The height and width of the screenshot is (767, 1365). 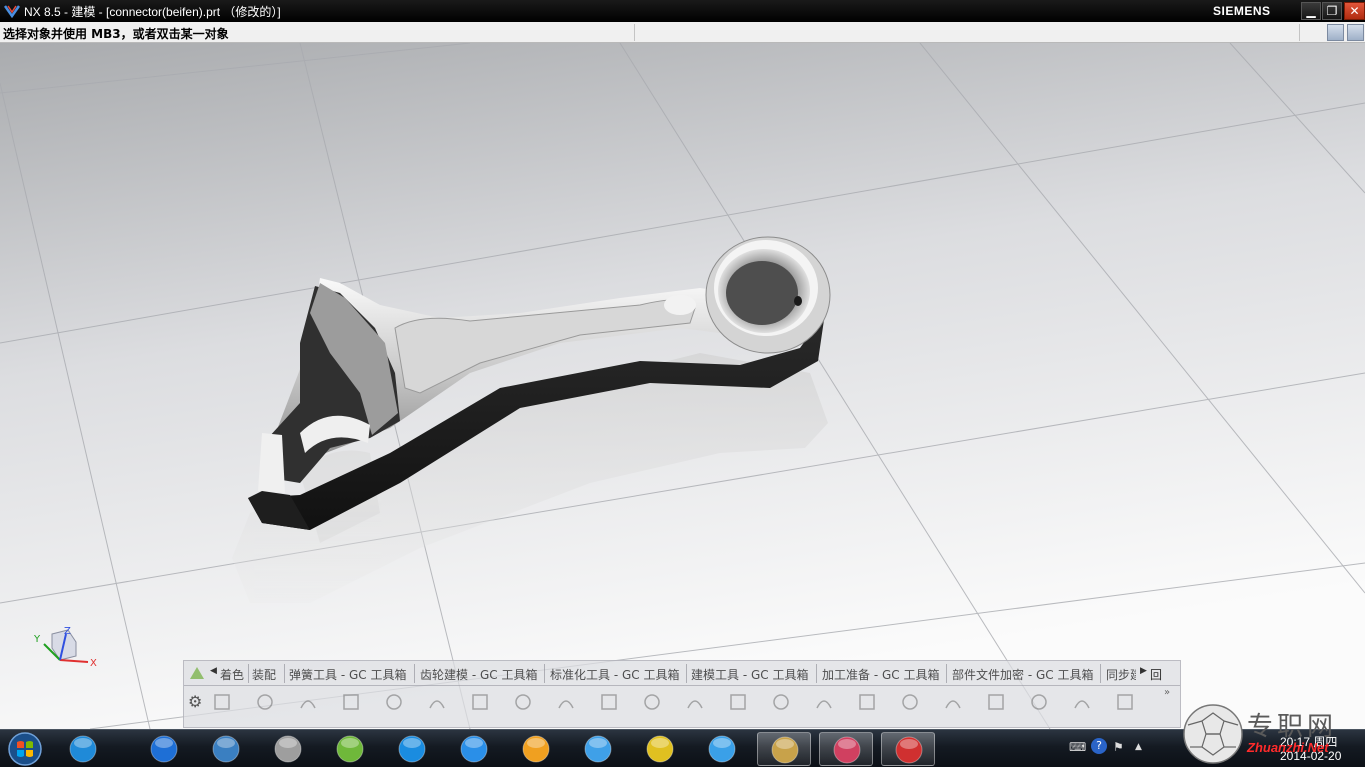 I want to click on triad-y-label: Y, so click(x=37, y=639).